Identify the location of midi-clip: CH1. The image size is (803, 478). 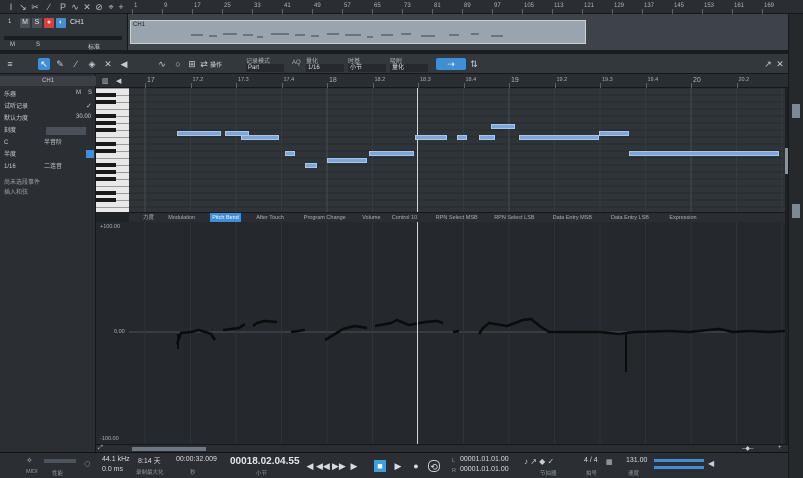
(358, 32).